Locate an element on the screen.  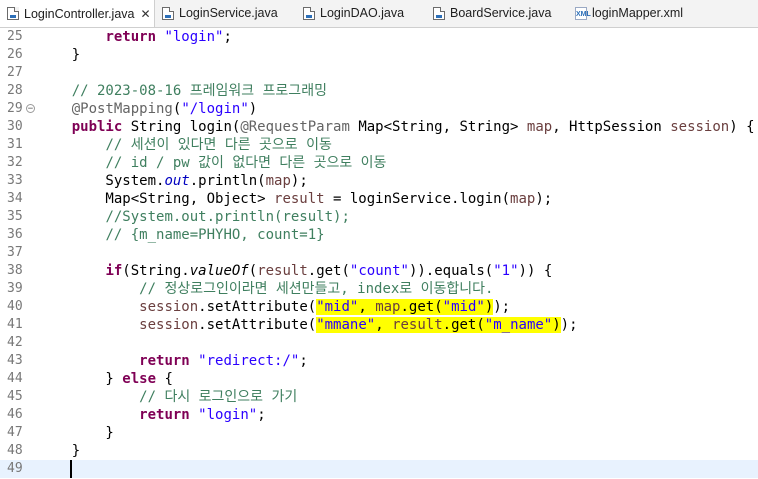
line-number: 41 is located at coordinates (15, 324).